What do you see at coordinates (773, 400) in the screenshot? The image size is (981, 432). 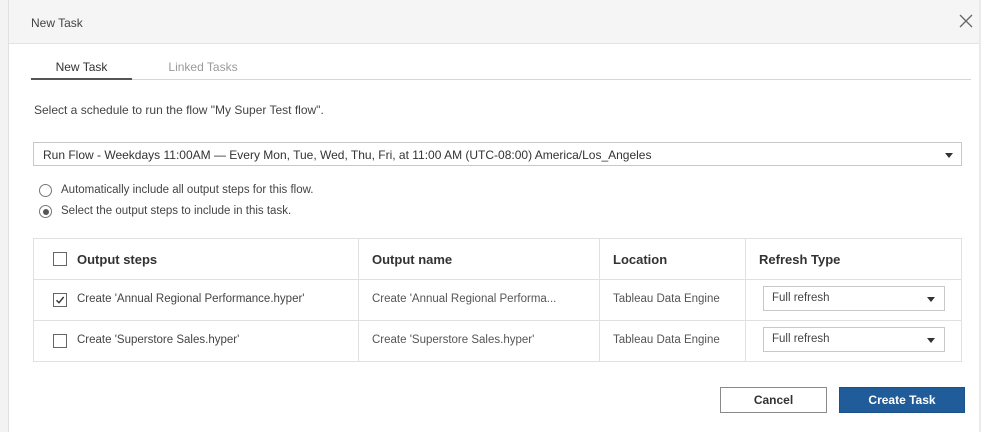 I see `cancel-button: Cancel` at bounding box center [773, 400].